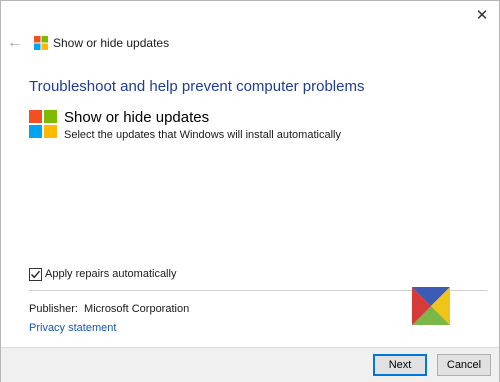 The width and height of the screenshot is (500, 382). Describe the element at coordinates (53, 309) in the screenshot. I see `publisher-label: Publisher:` at that location.